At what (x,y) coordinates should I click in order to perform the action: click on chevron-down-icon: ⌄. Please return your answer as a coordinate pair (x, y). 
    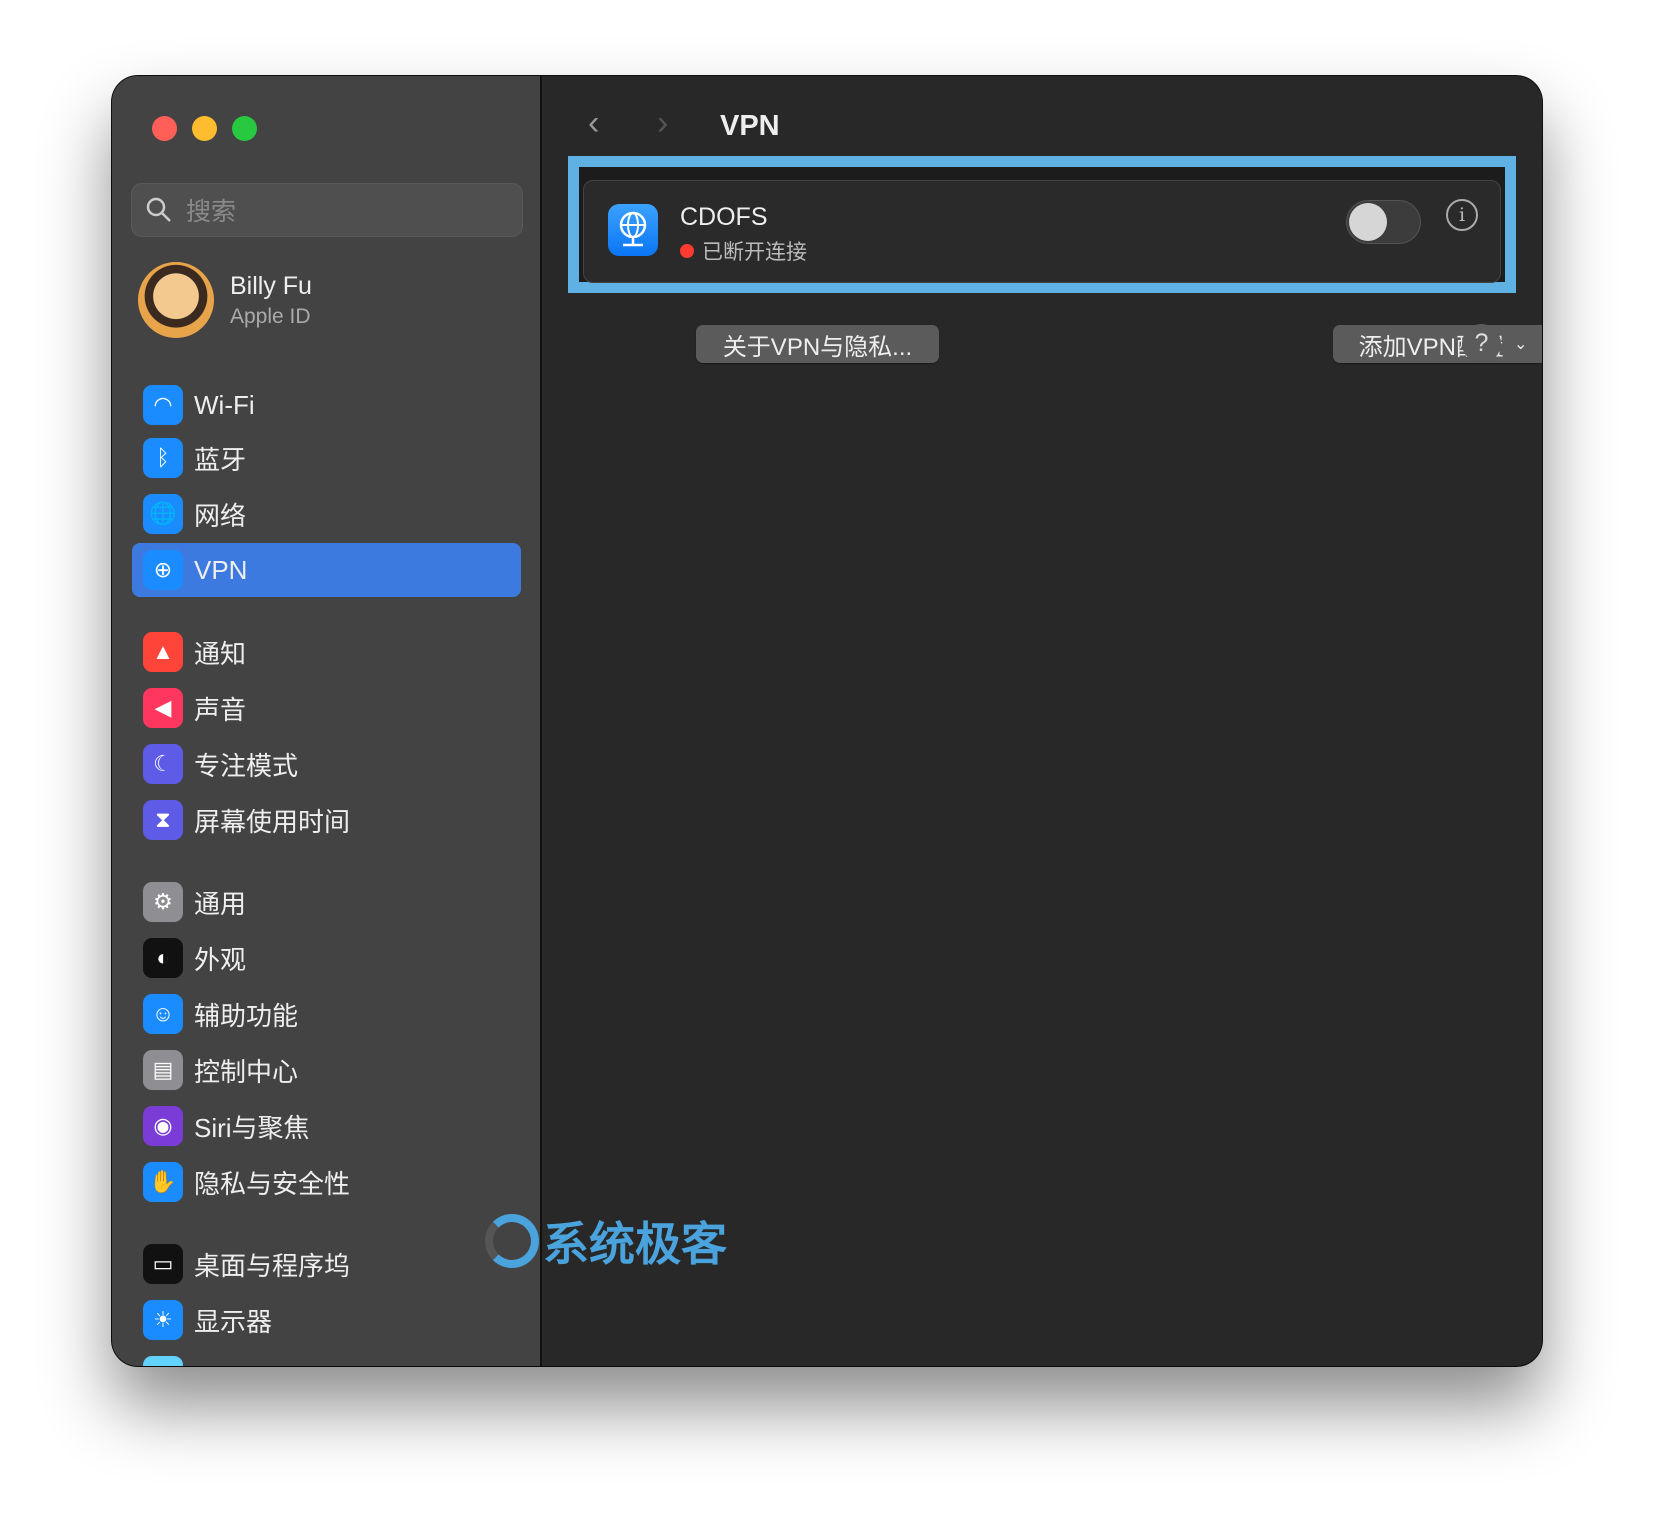
    Looking at the image, I should click on (1520, 344).